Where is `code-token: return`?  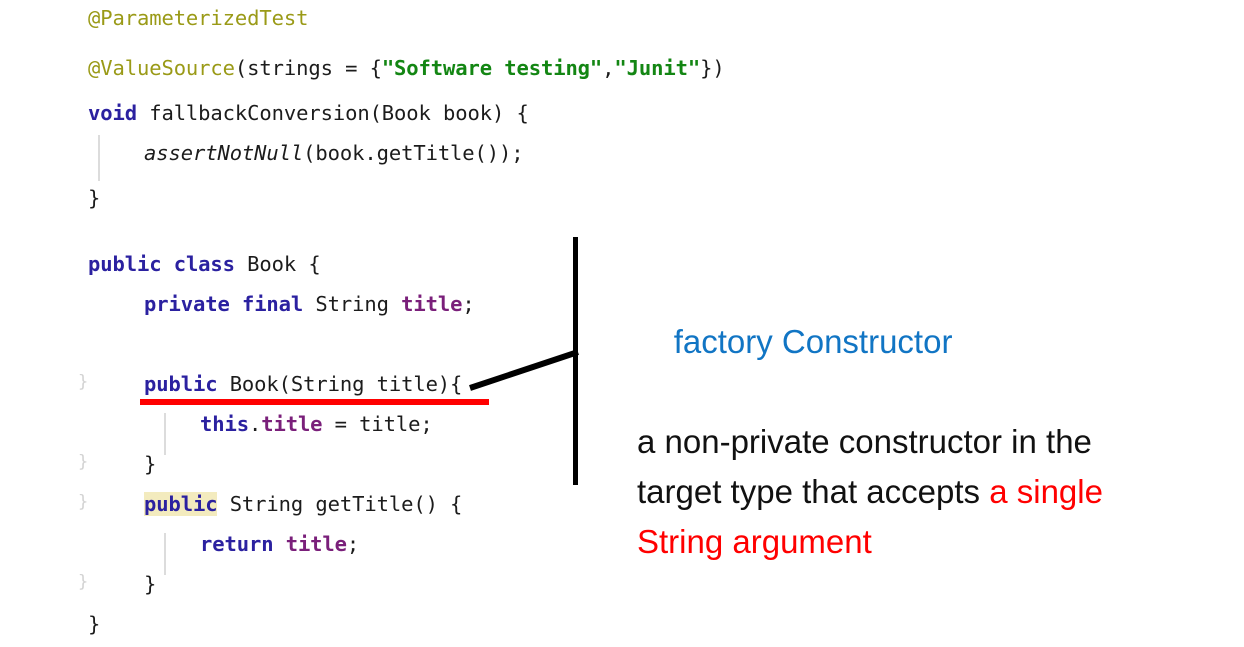 code-token: return is located at coordinates (237, 544).